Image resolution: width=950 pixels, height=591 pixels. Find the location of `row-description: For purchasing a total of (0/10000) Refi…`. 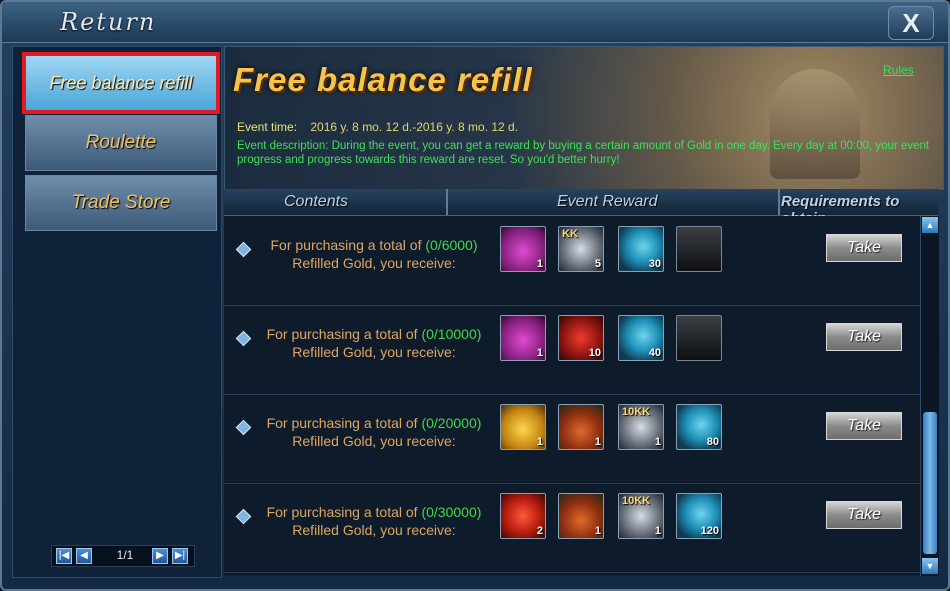

row-description: For purchasing a total of (0/10000) Refi… is located at coordinates (374, 343).